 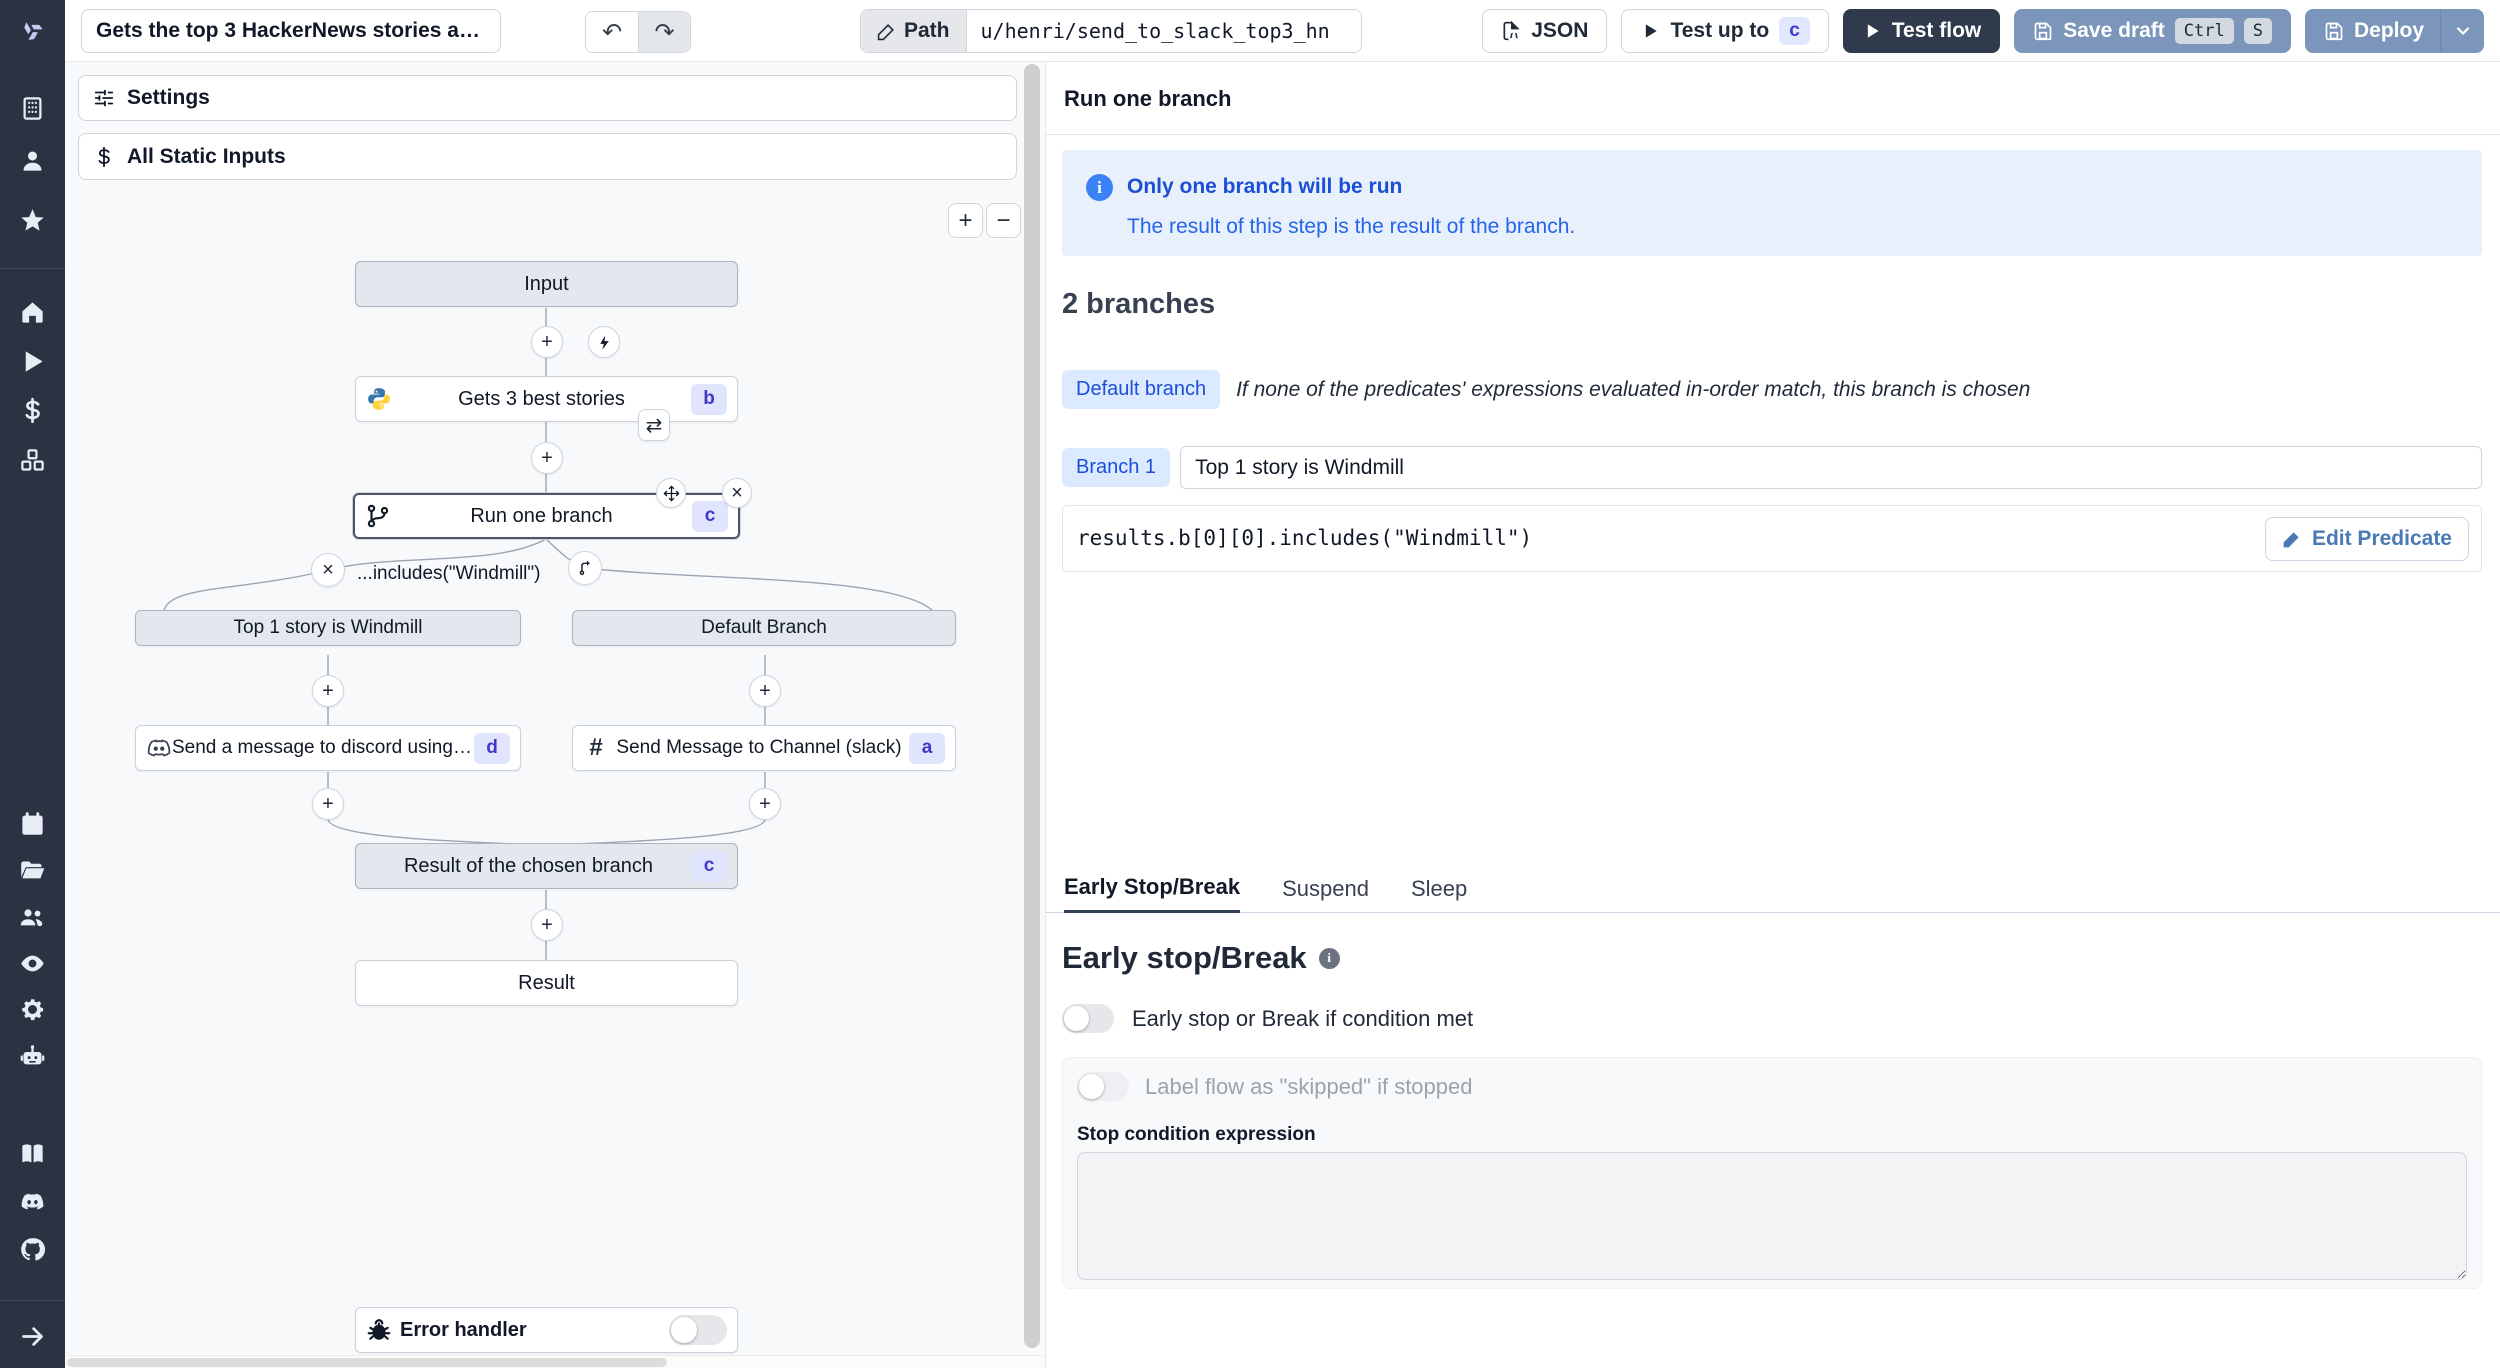 What do you see at coordinates (555, 1361) in the screenshot?
I see `flow-horizontal-scrollbar` at bounding box center [555, 1361].